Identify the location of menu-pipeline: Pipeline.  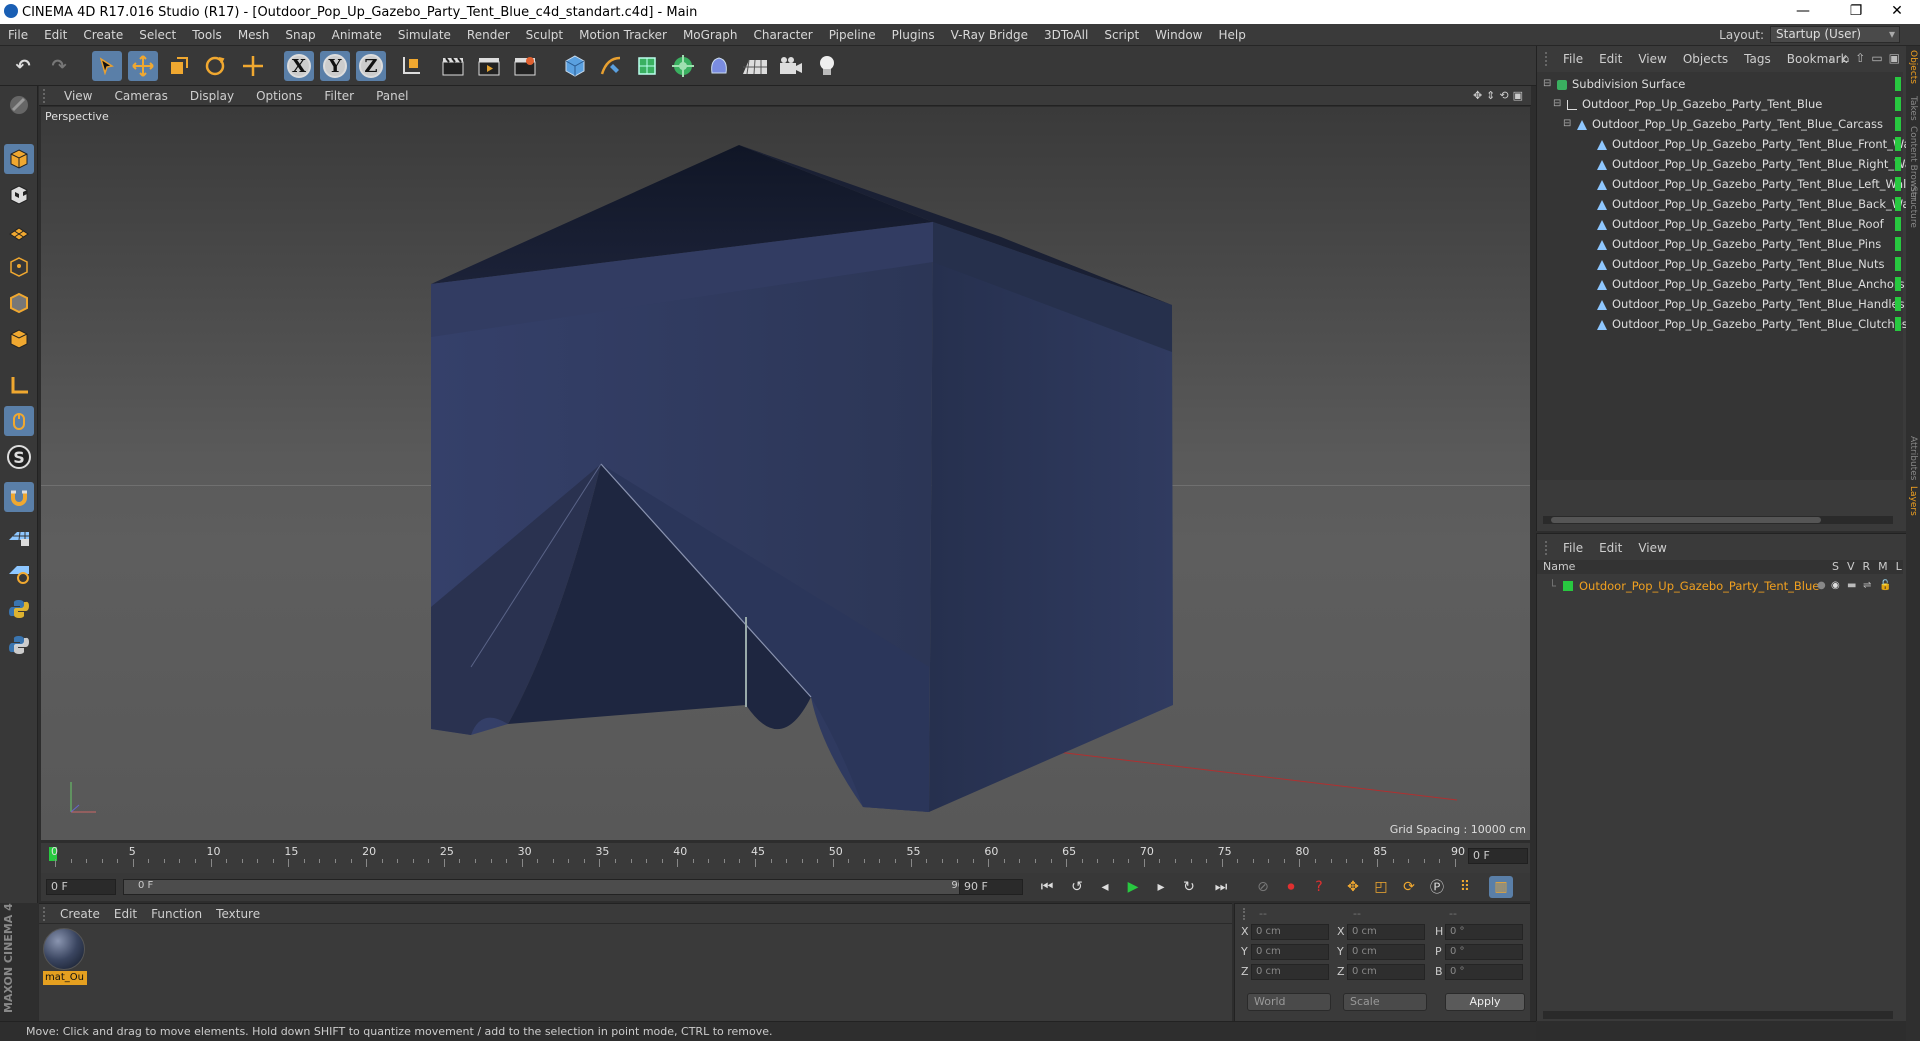
(852, 35).